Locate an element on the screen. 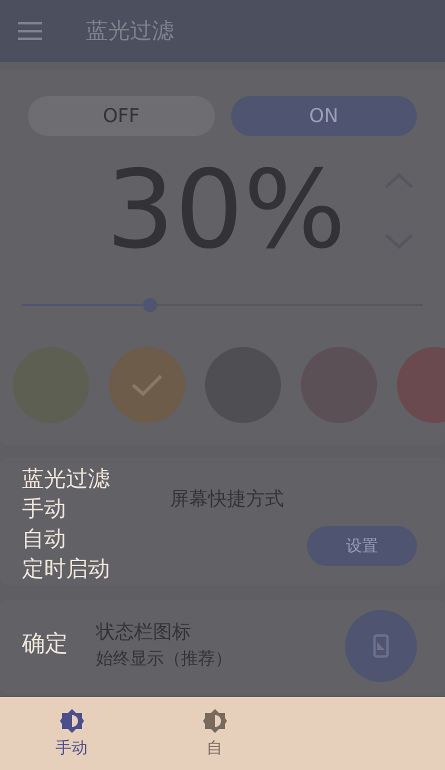 Image resolution: width=445 pixels, height=770 pixels. menu-icon is located at coordinates (30, 31).